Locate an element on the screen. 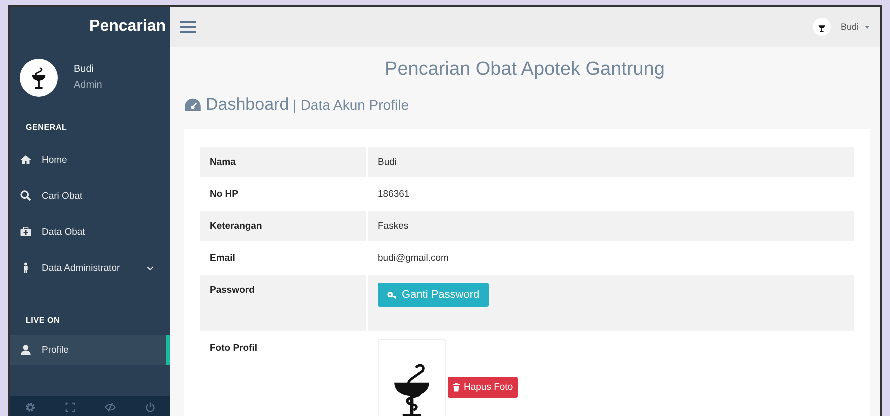 The width and height of the screenshot is (890, 416). search-icon is located at coordinates (26, 196).